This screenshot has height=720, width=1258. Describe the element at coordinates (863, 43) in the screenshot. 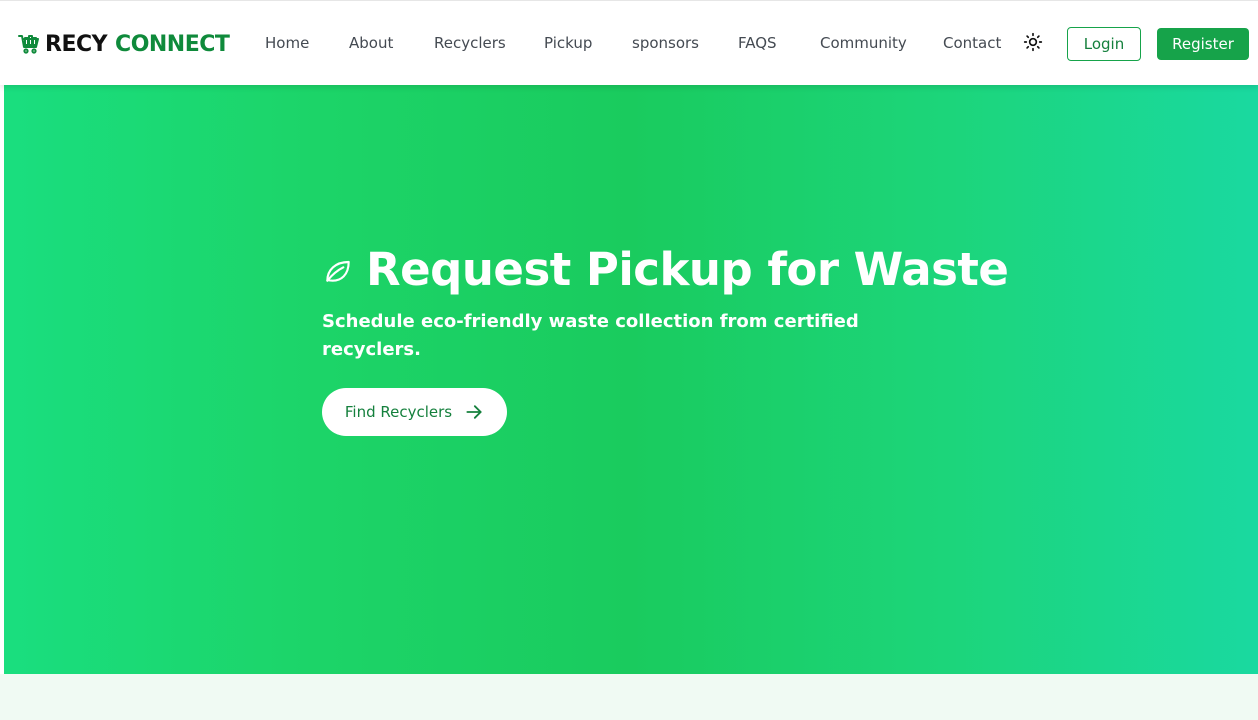

I see `nav-link-community: Community` at that location.